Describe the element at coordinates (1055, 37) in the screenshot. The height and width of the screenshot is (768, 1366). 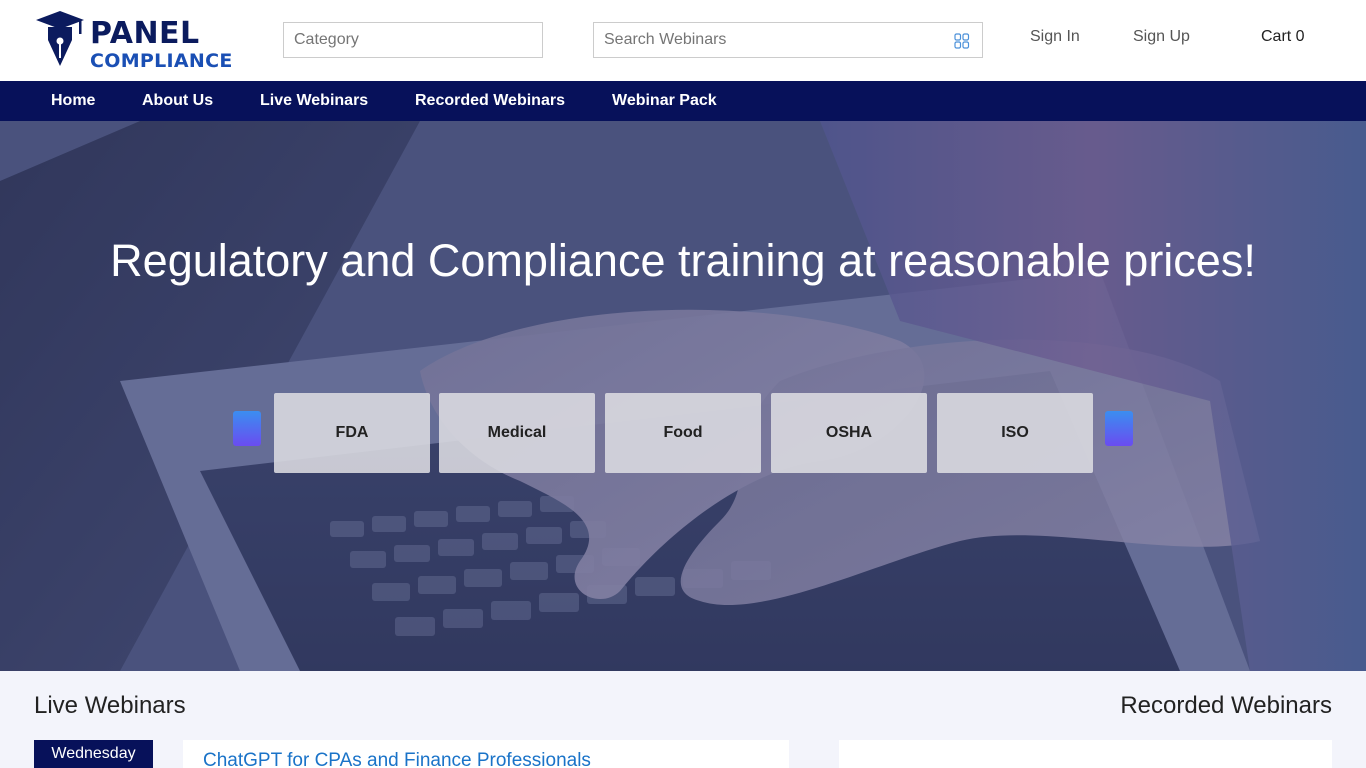
I see `sign-in-link: Sign In` at that location.